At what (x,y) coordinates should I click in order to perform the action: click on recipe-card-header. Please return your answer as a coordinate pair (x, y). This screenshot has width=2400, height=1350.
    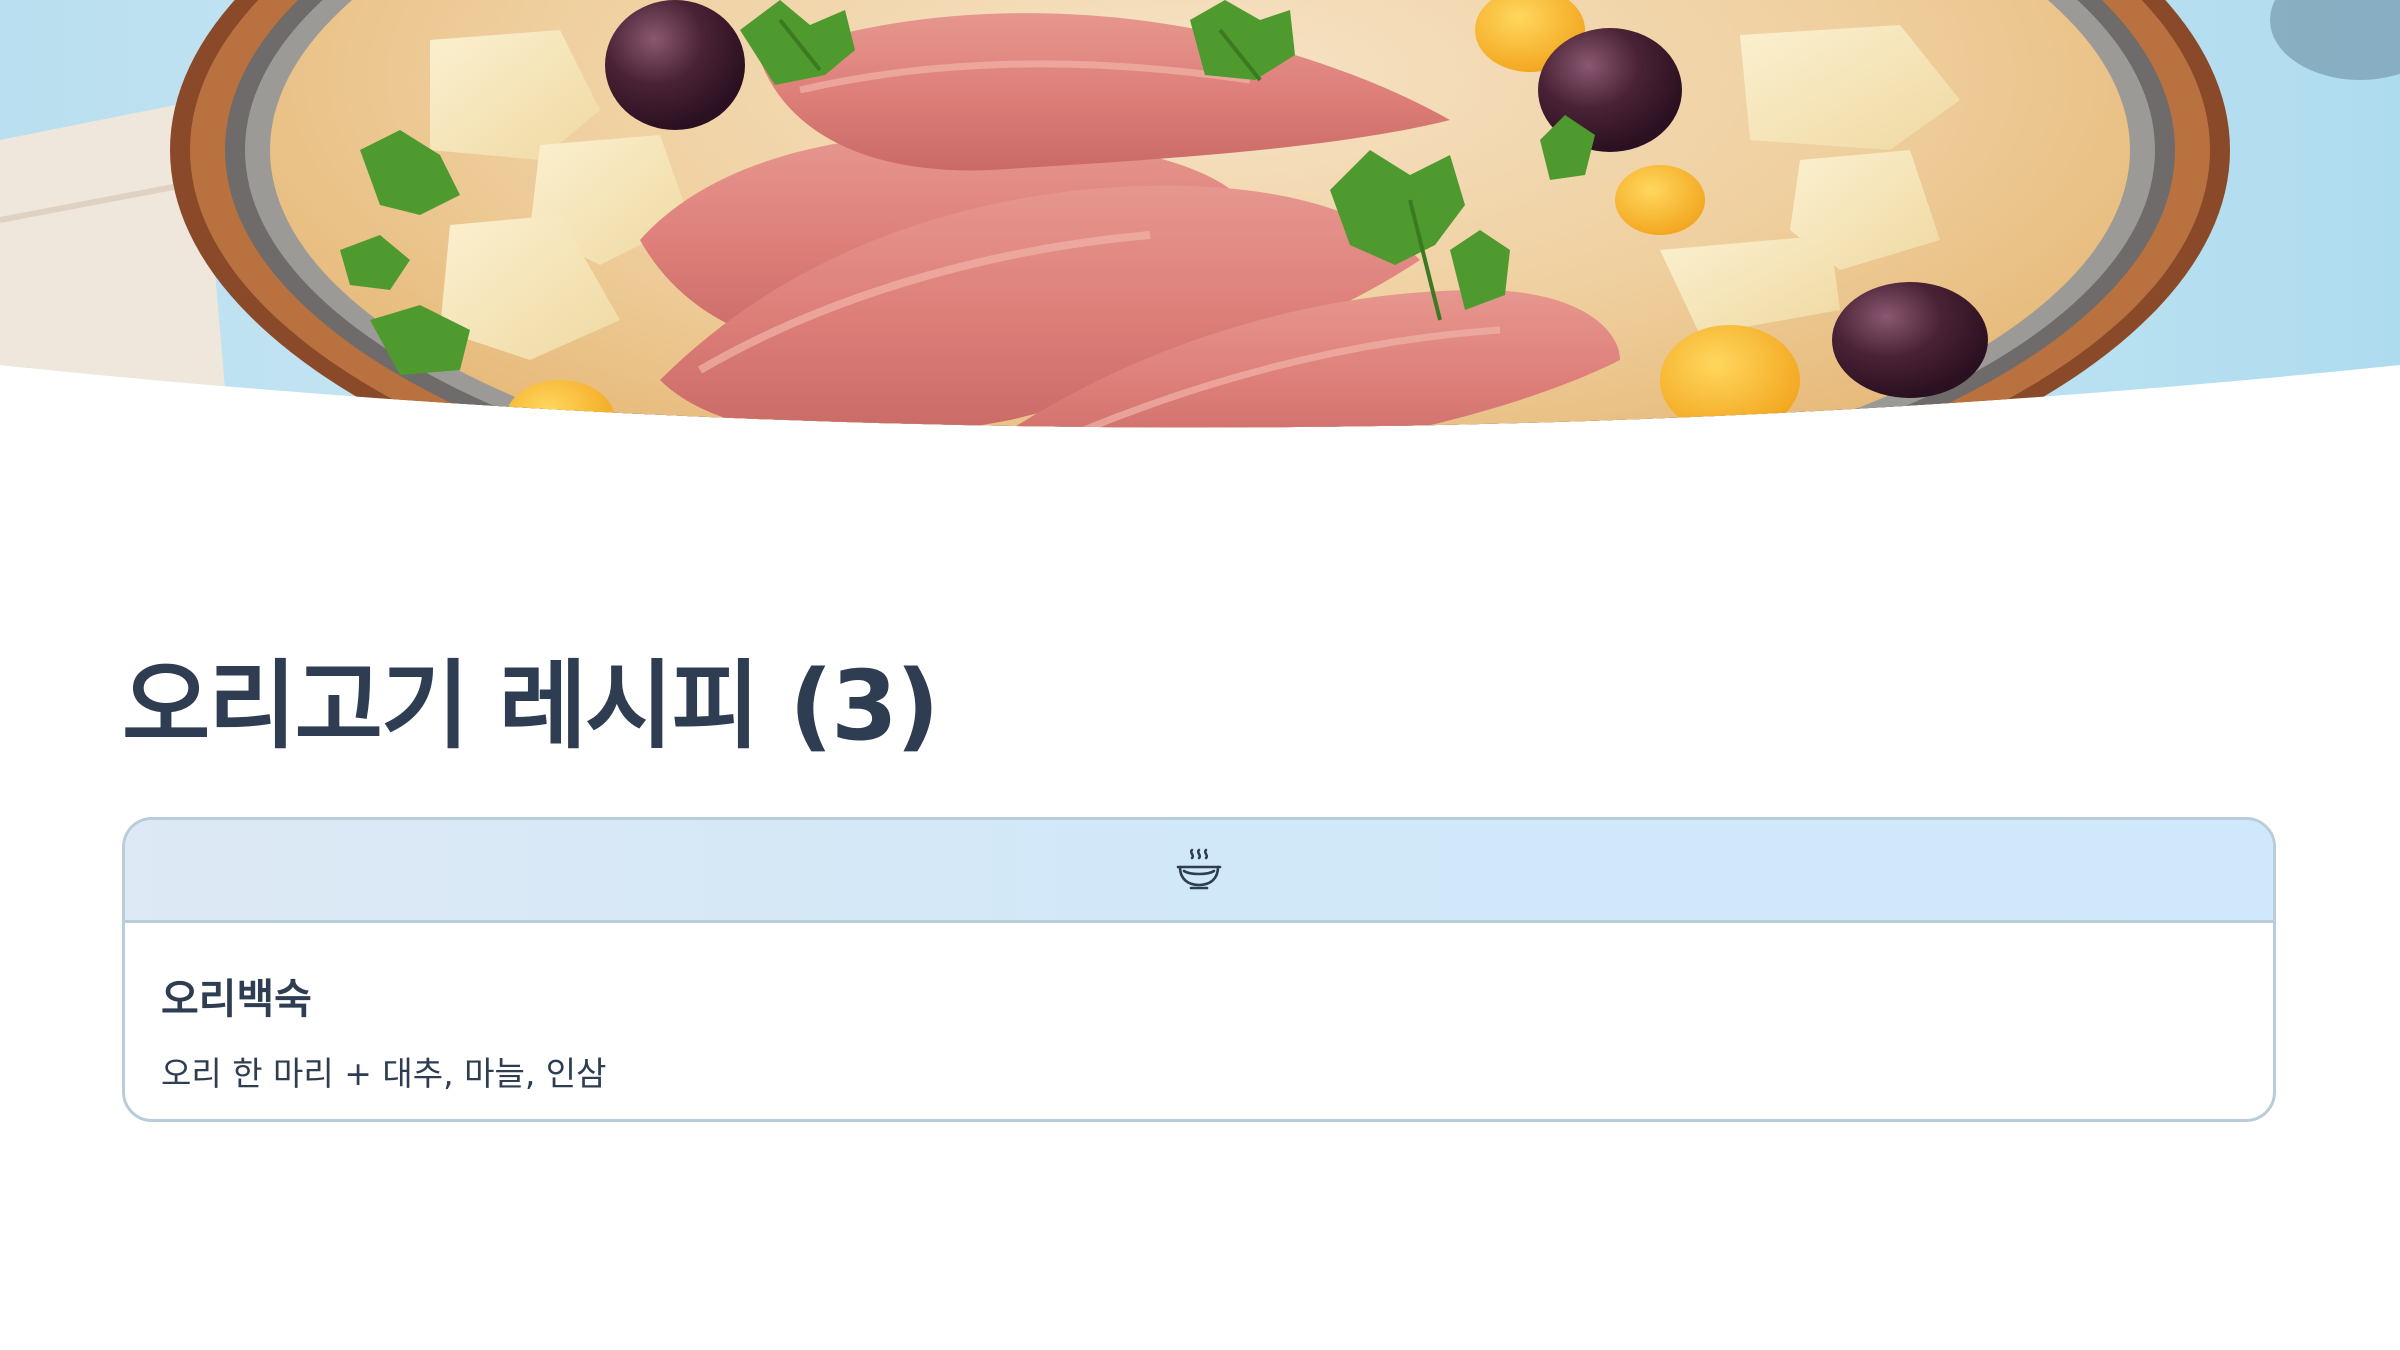
    Looking at the image, I should click on (1199, 871).